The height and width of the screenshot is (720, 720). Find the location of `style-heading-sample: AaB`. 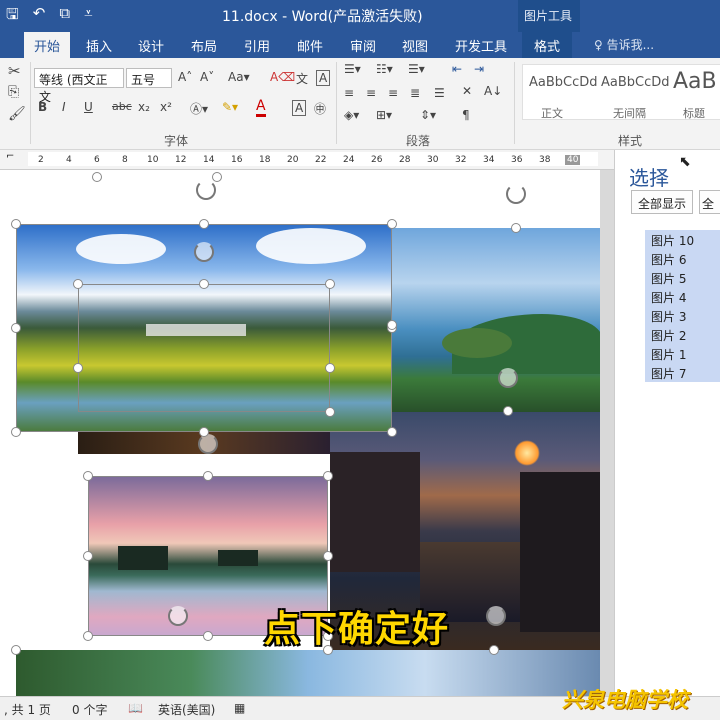

style-heading-sample: AaB is located at coordinates (695, 81).